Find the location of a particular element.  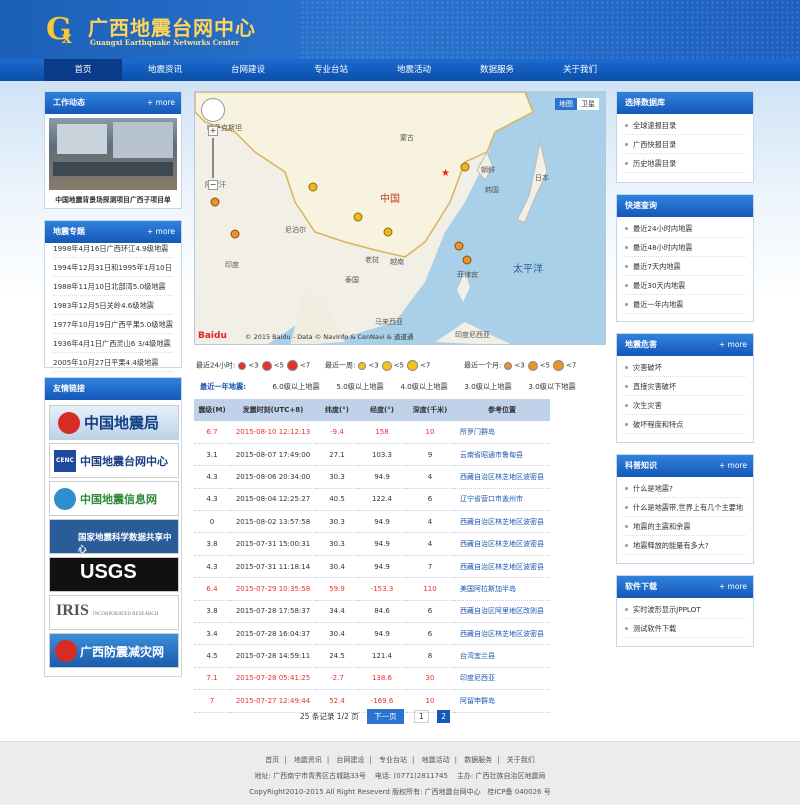

footer-link-data: 数据服务 is located at coordinates (478, 760).